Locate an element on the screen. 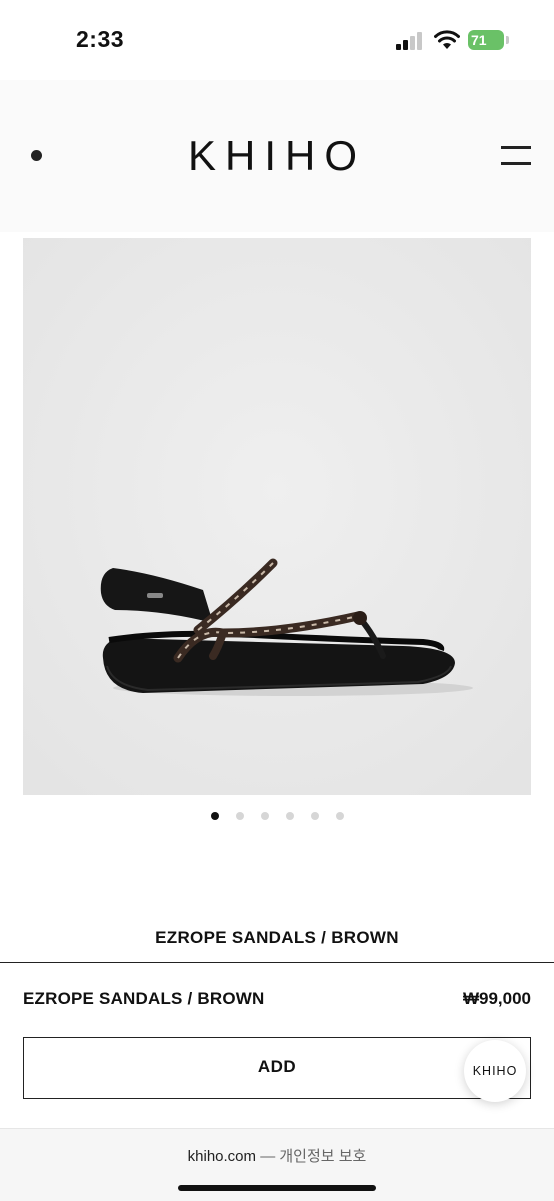 The width and height of the screenshot is (554, 1201). product-title: EZROPE SANDALS / BROWN is located at coordinates (277, 937).